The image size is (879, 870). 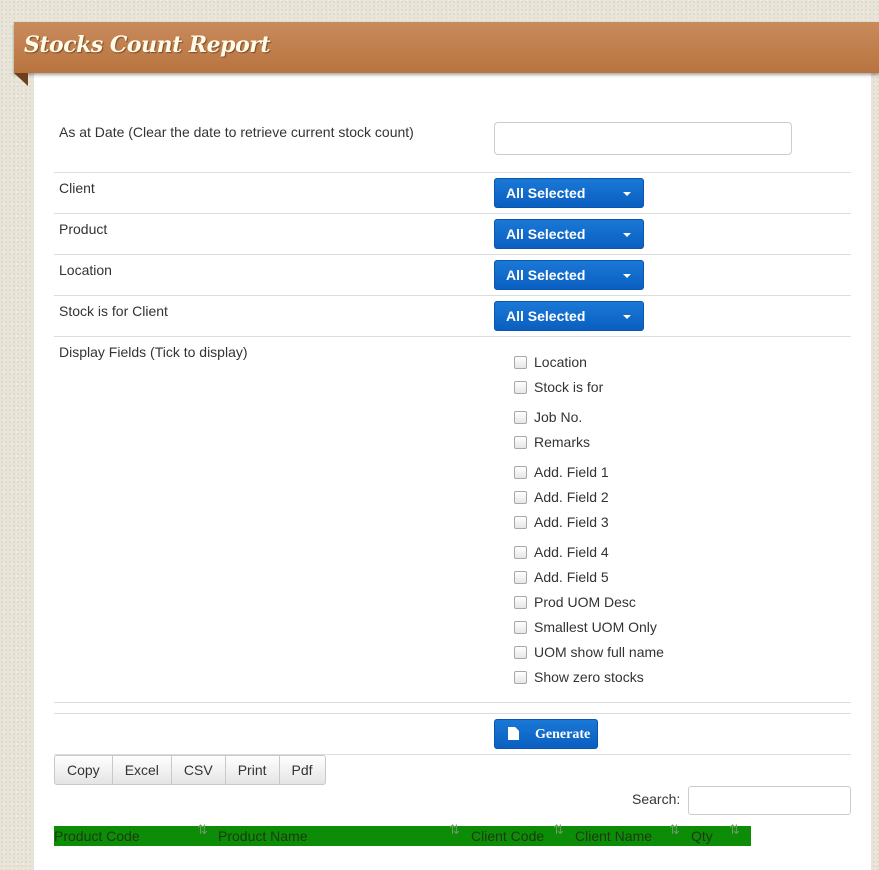 I want to click on checkbox-label: Smallest UOM Only, so click(x=595, y=627).